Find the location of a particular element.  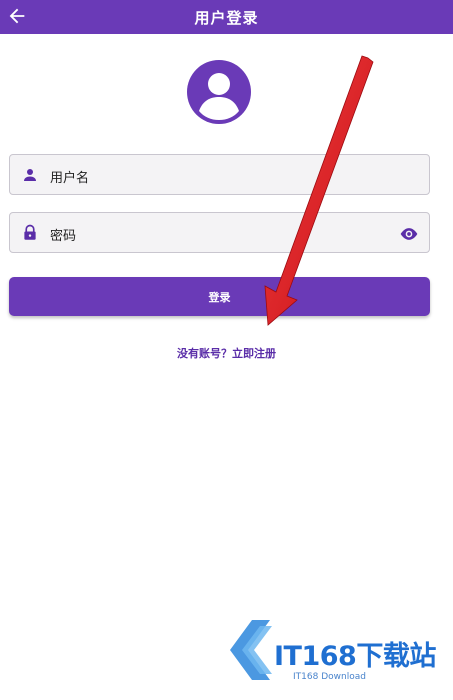

login-button: 登录 is located at coordinates (219, 296).